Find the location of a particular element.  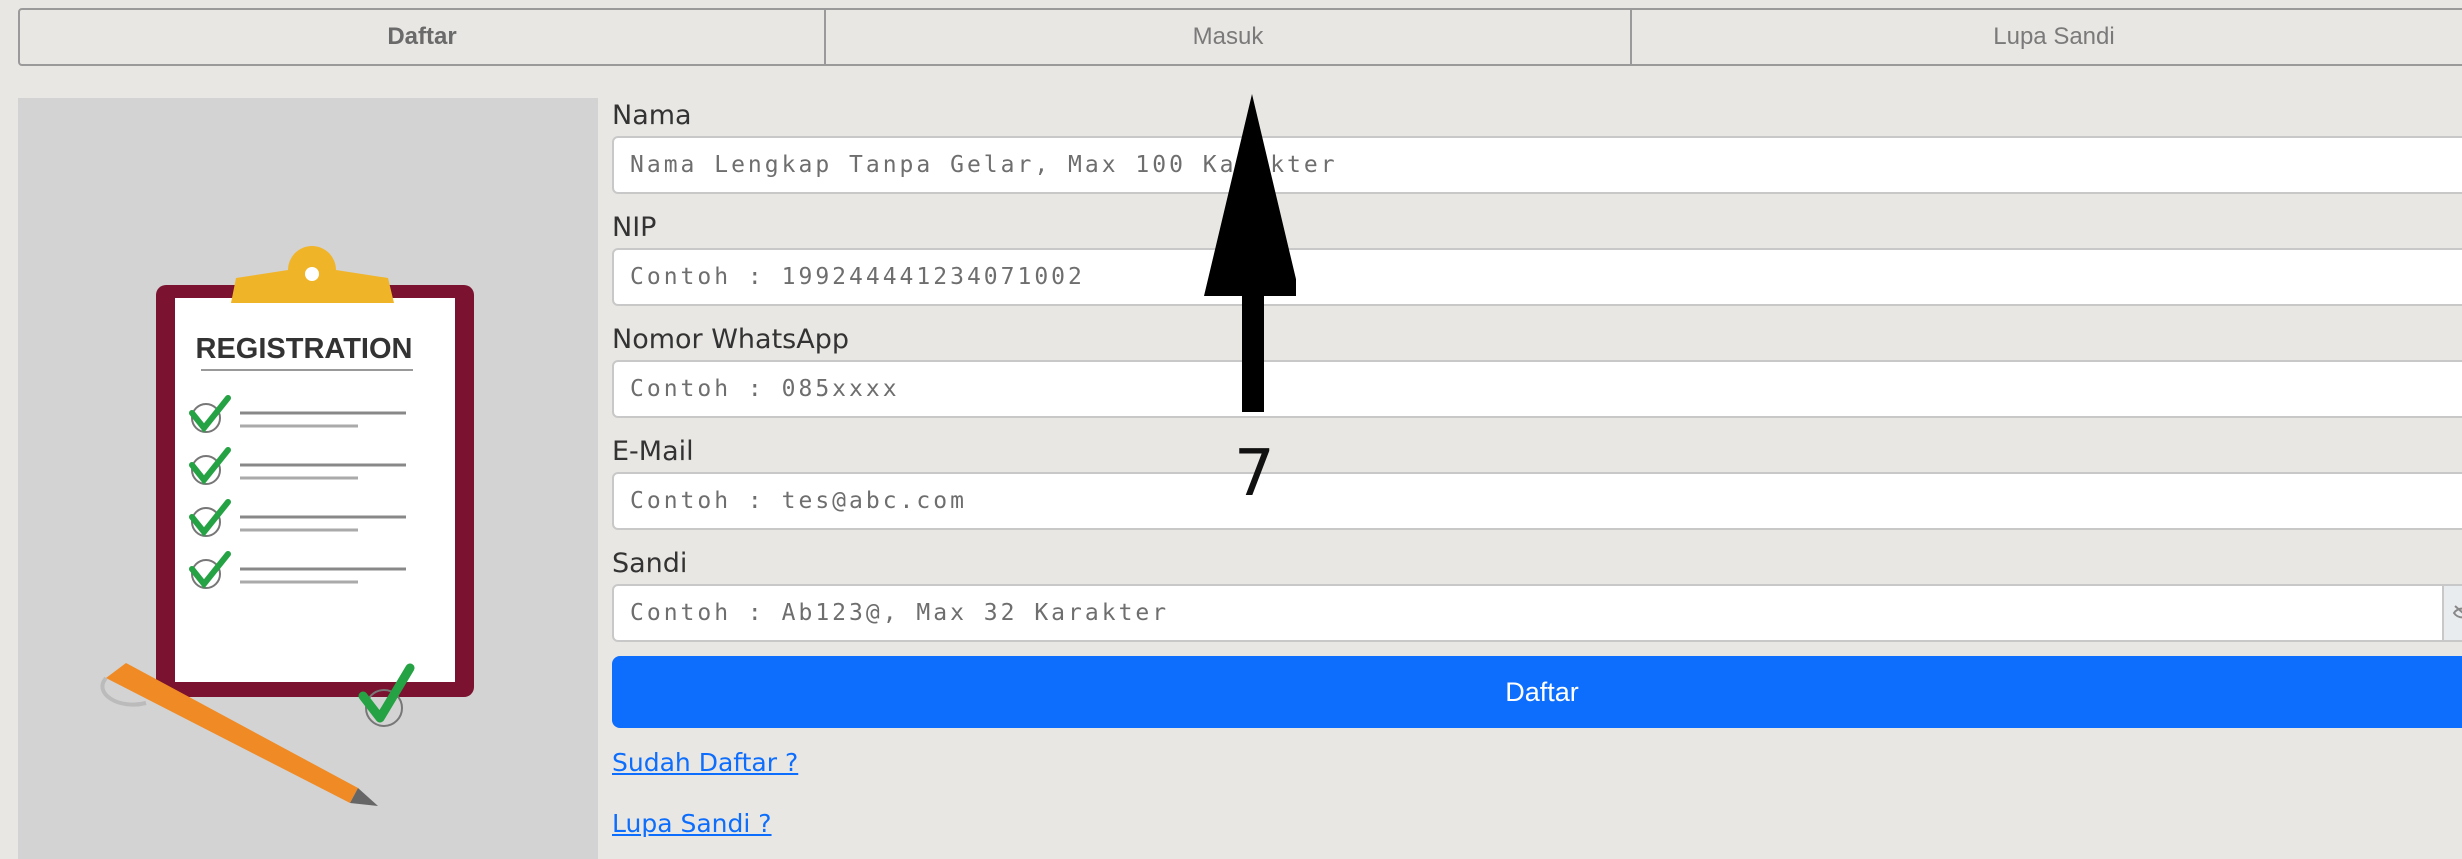

field-label-sandi: Sandi is located at coordinates (650, 563).